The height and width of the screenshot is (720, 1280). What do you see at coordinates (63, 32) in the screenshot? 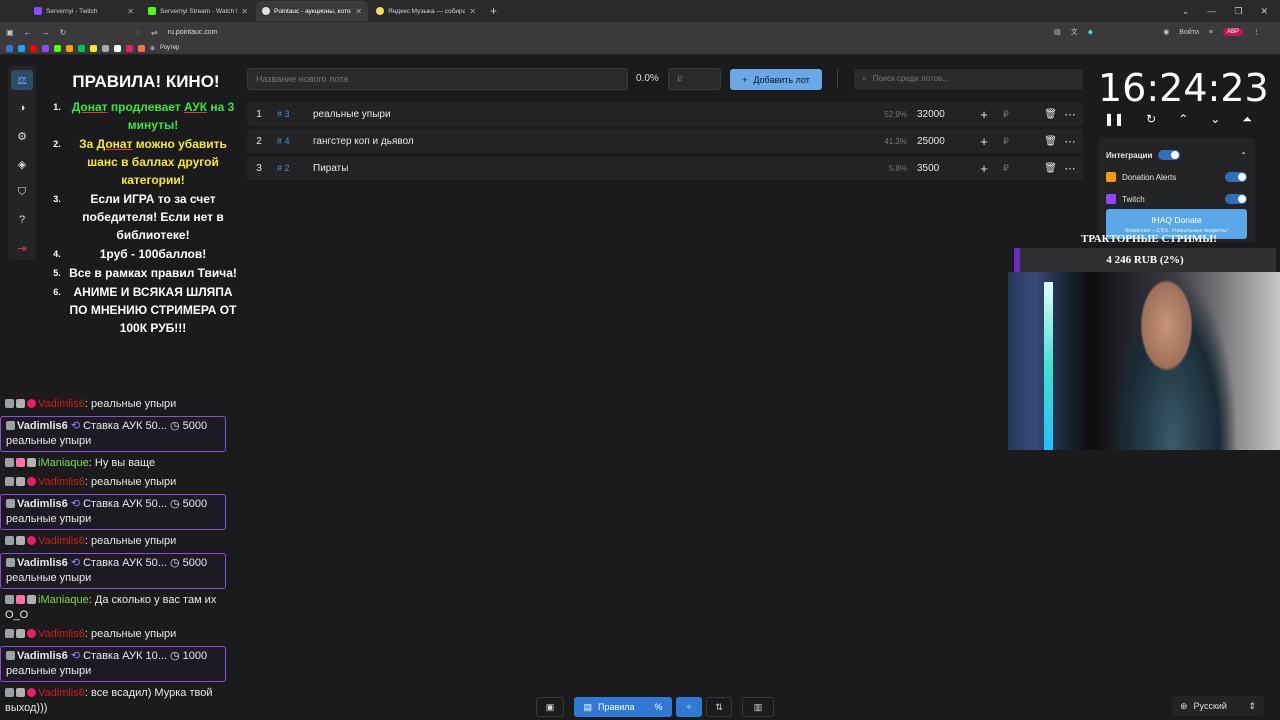
I see `reload-icon: ↻` at bounding box center [63, 32].